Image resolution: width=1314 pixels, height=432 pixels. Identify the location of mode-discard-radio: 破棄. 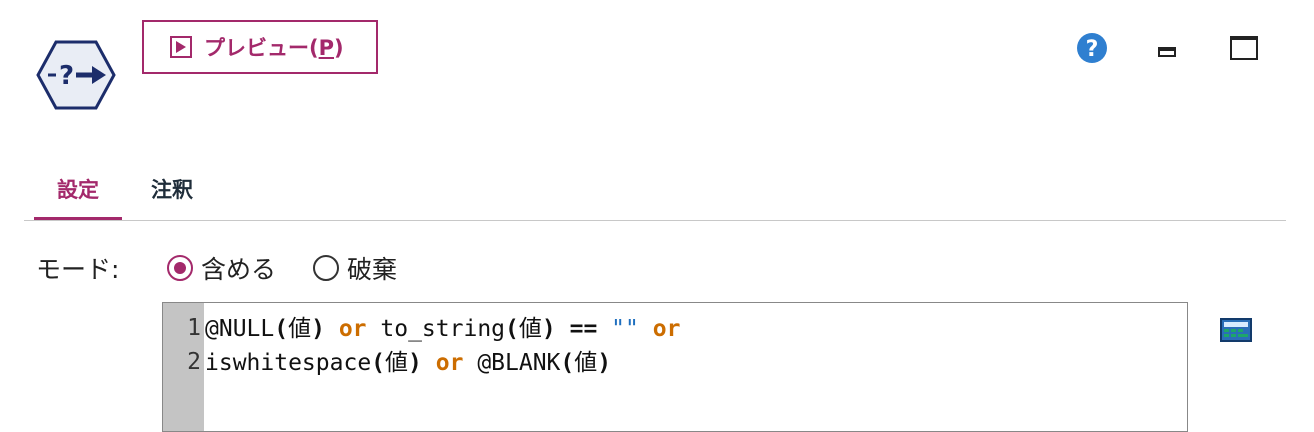
(355, 268).